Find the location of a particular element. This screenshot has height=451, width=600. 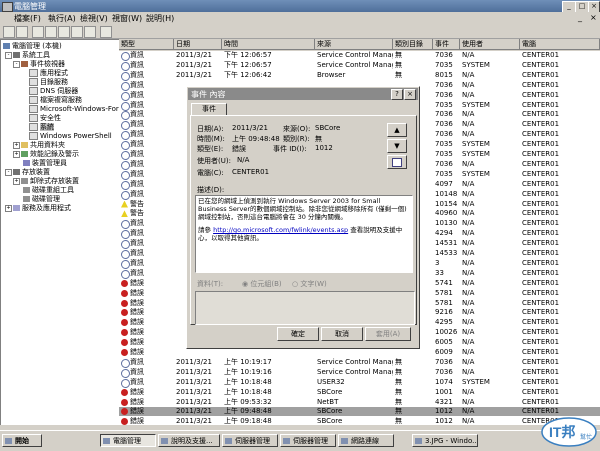

menu-view: 檢視(V) is located at coordinates (94, 18).